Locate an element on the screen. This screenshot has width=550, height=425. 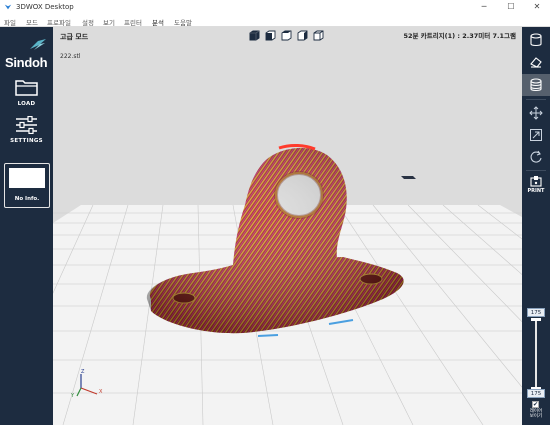
rotate-icon is located at coordinates (536, 156).